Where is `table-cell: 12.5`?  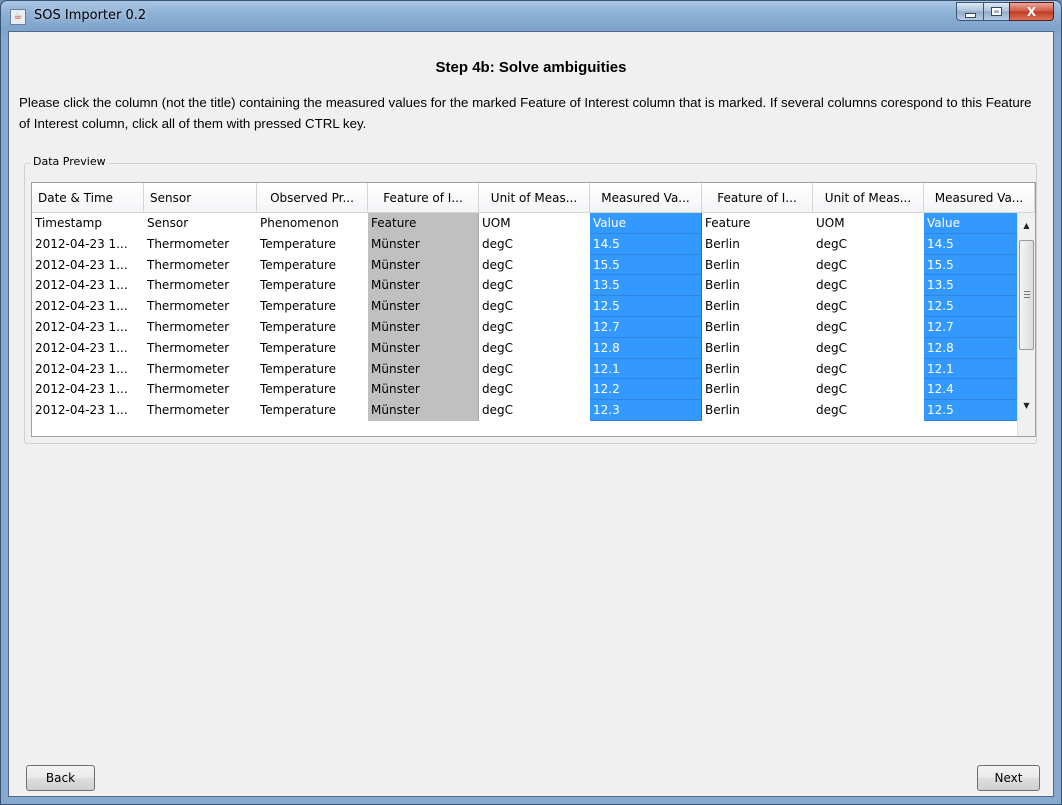
table-cell: 12.5 is located at coordinates (646, 306).